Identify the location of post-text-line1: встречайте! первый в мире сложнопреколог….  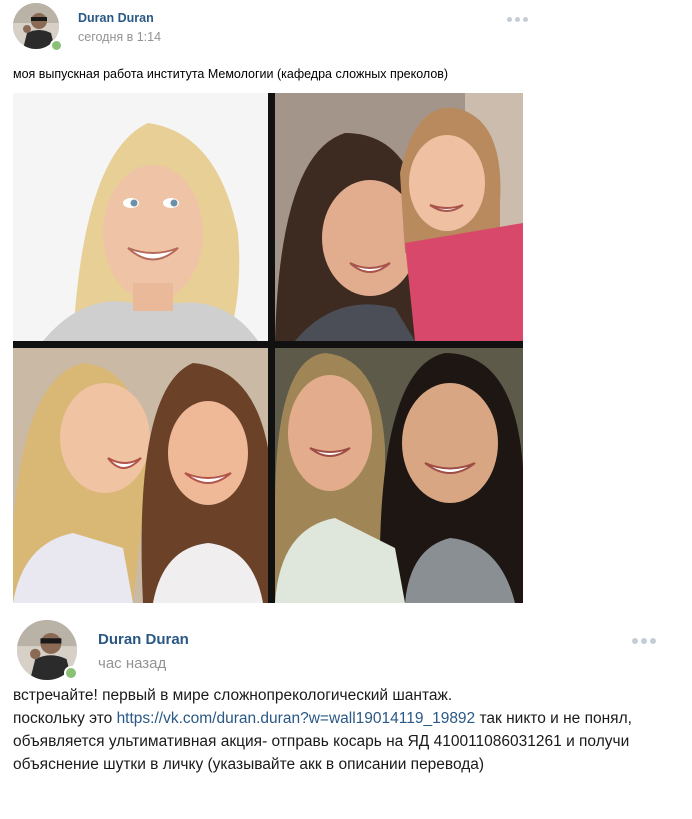
(233, 695).